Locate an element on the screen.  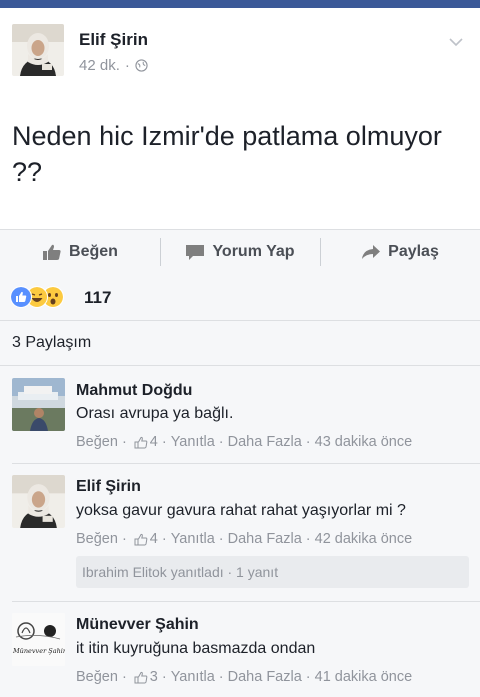
comment-author: Mahmut Doğdu is located at coordinates (134, 391).